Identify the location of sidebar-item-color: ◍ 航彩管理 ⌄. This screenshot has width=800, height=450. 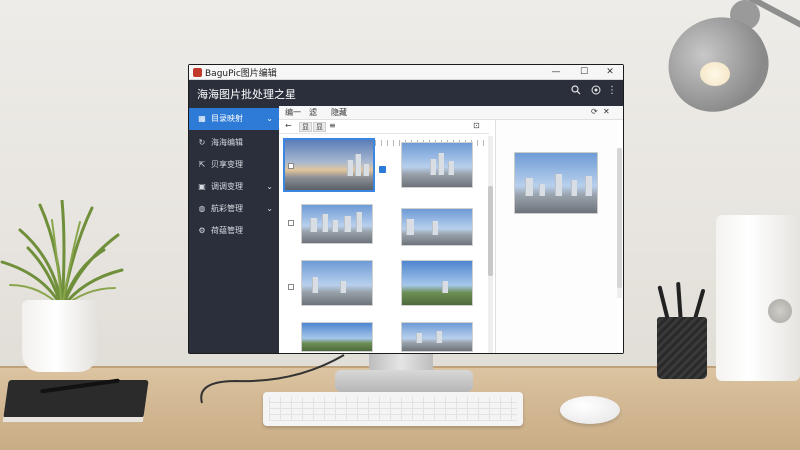
(234, 209).